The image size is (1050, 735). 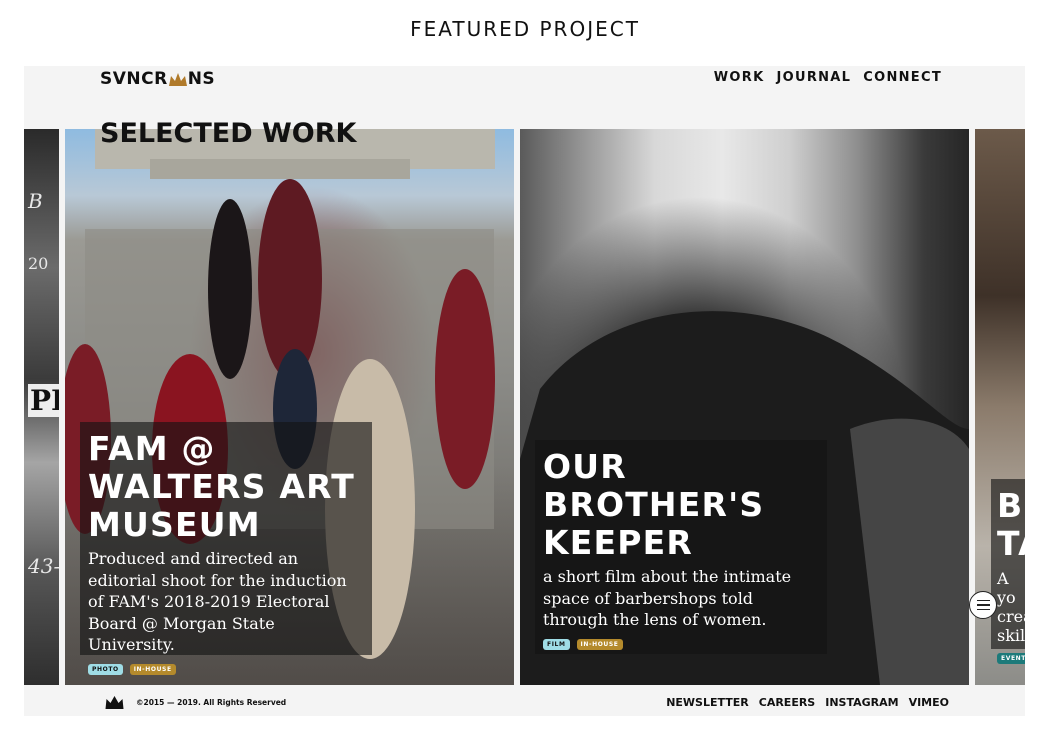 I want to click on next-tags: EVENT, so click(x=1011, y=658).